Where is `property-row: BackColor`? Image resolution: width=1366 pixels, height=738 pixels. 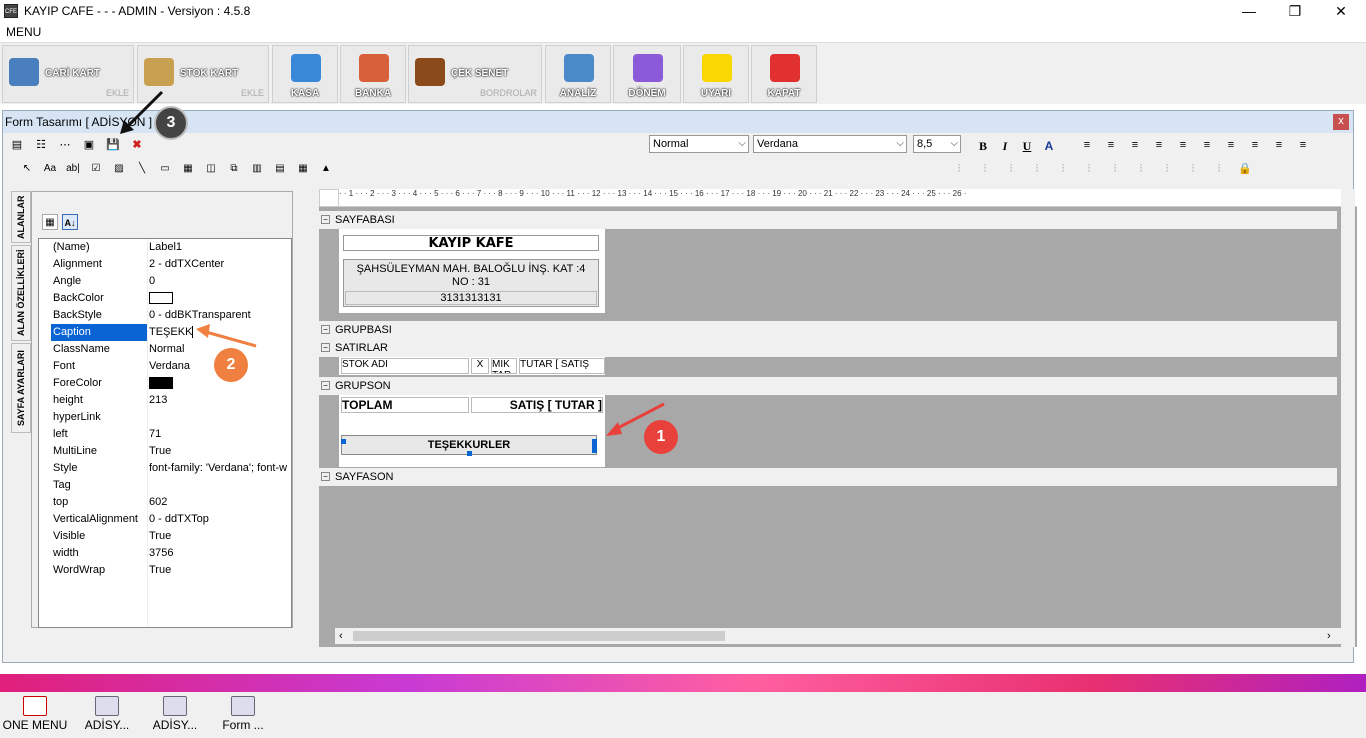 property-row: BackColor is located at coordinates (165, 298).